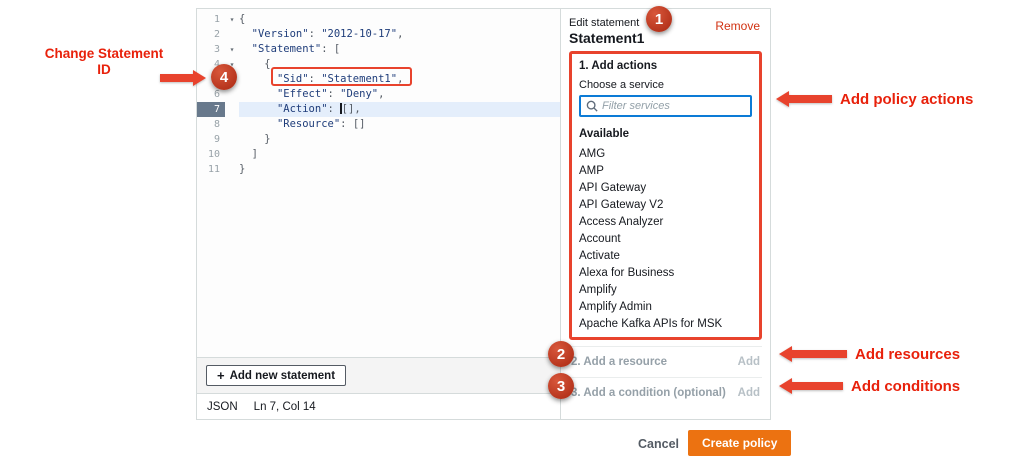 The height and width of the screenshot is (458, 1024). Describe the element at coordinates (665, 222) in the screenshot. I see `service-item: Access Analyzer` at that location.